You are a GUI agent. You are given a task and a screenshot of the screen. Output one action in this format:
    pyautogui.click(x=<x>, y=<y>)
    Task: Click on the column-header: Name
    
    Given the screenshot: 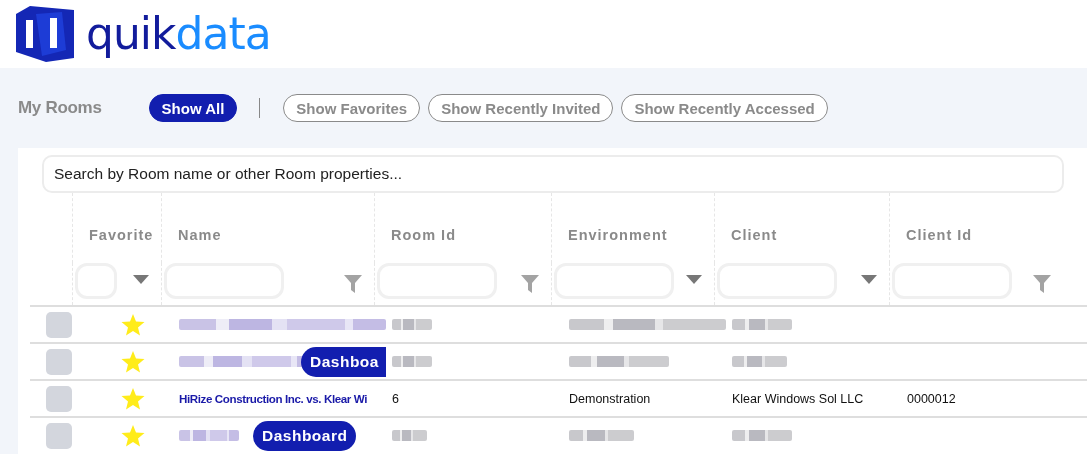 What is the action you would take?
    pyautogui.click(x=200, y=235)
    